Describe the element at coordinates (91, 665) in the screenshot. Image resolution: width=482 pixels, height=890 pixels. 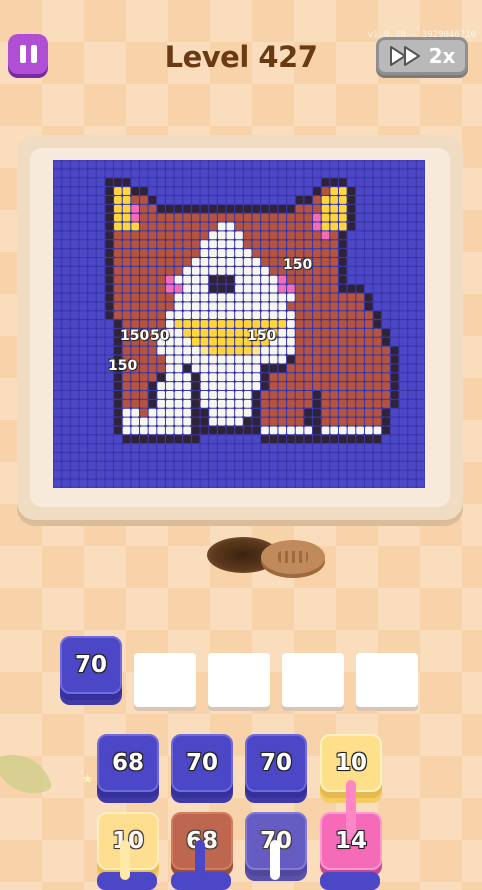
I see `slot-active-tile: 70` at that location.